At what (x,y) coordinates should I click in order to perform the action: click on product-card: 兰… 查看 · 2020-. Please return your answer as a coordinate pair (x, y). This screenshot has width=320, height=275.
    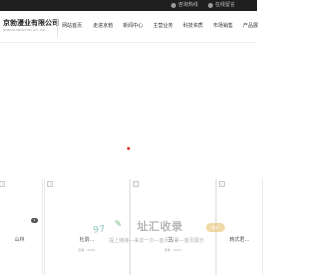
    Looking at the image, I should click on (173, 227).